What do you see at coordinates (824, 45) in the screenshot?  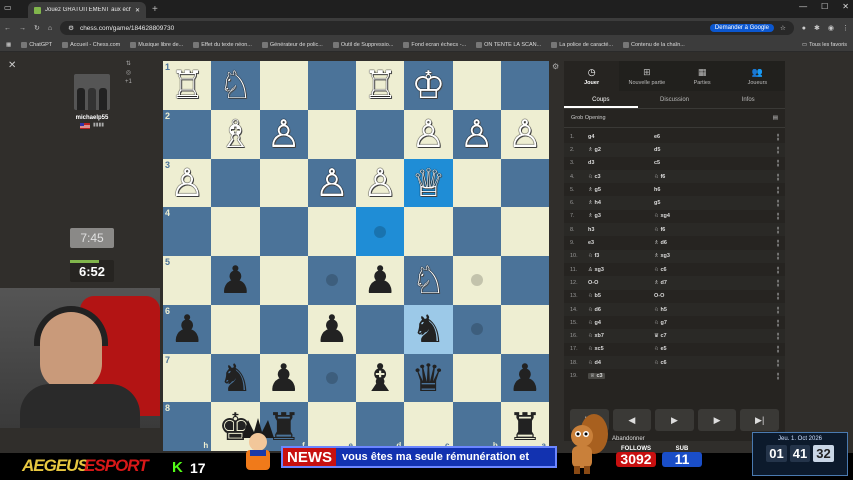 I see `all-bookmarks: ▭ Tous les favoris` at bounding box center [824, 45].